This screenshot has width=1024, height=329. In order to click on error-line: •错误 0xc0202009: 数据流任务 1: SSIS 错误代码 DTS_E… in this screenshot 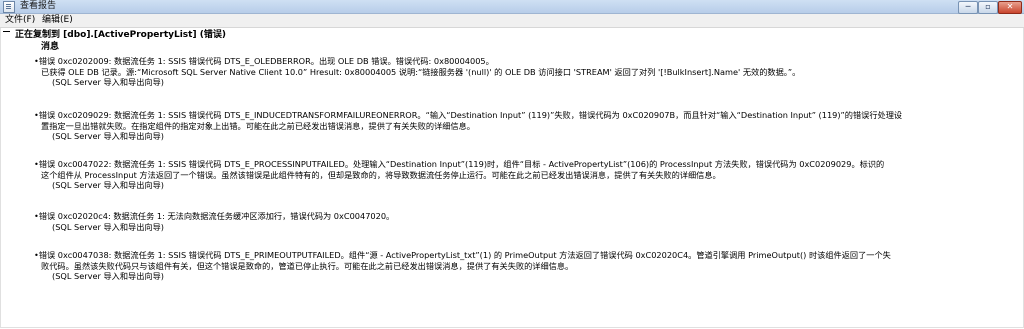, I will do `click(264, 61)`.